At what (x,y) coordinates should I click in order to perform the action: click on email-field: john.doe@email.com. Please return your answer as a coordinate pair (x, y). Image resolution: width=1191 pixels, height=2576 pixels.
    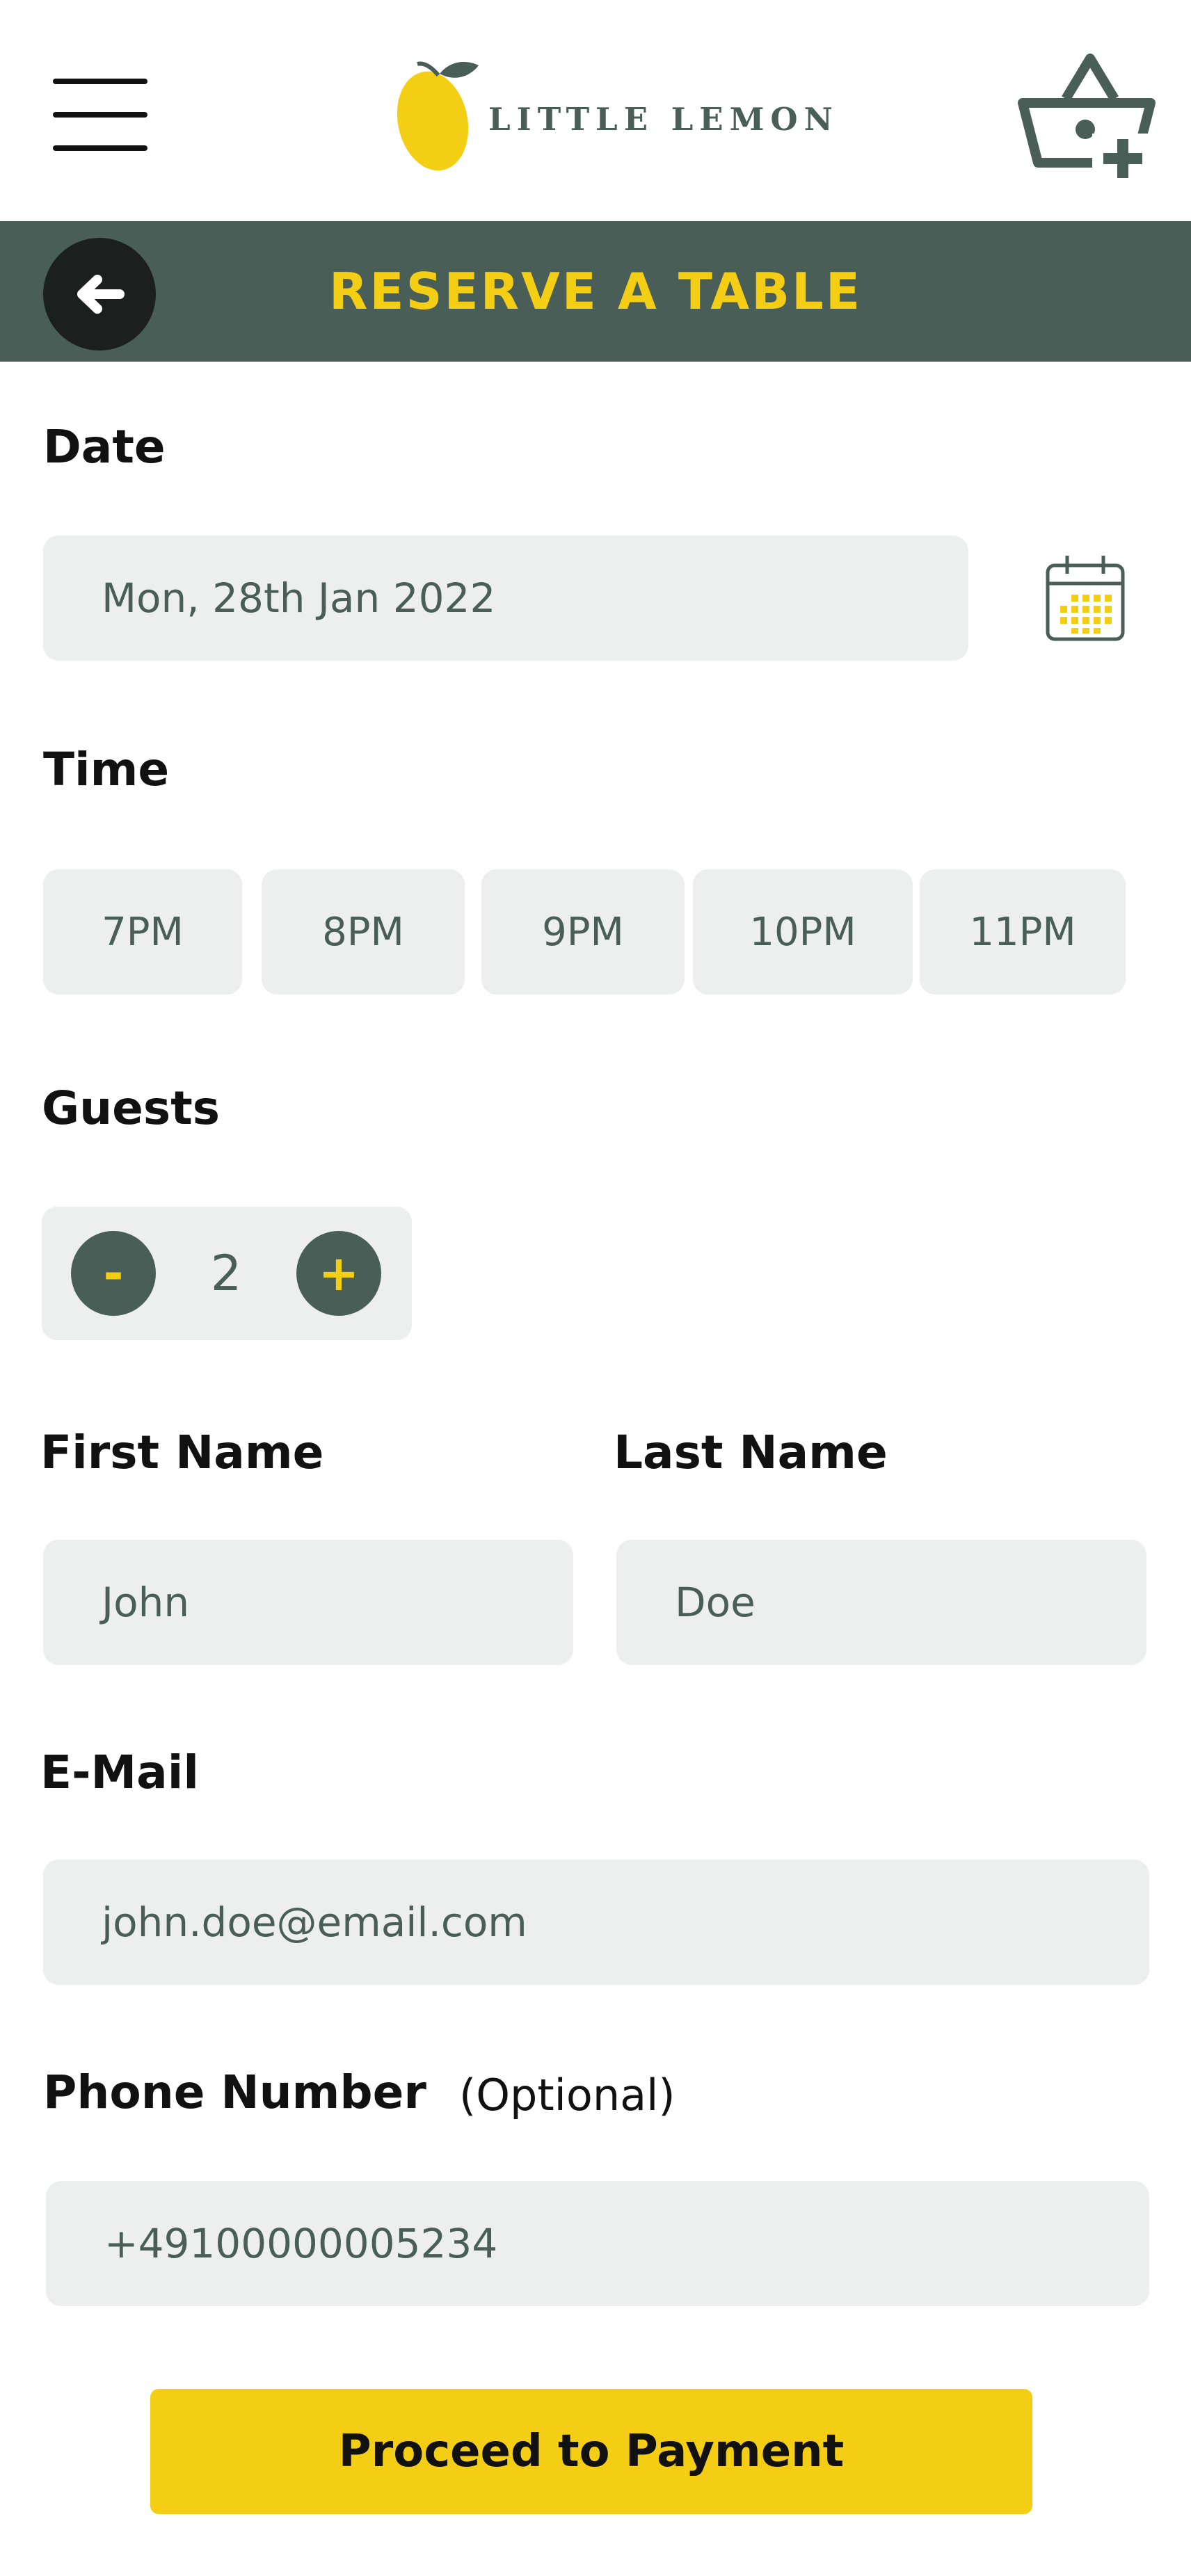
    Looking at the image, I should click on (596, 1922).